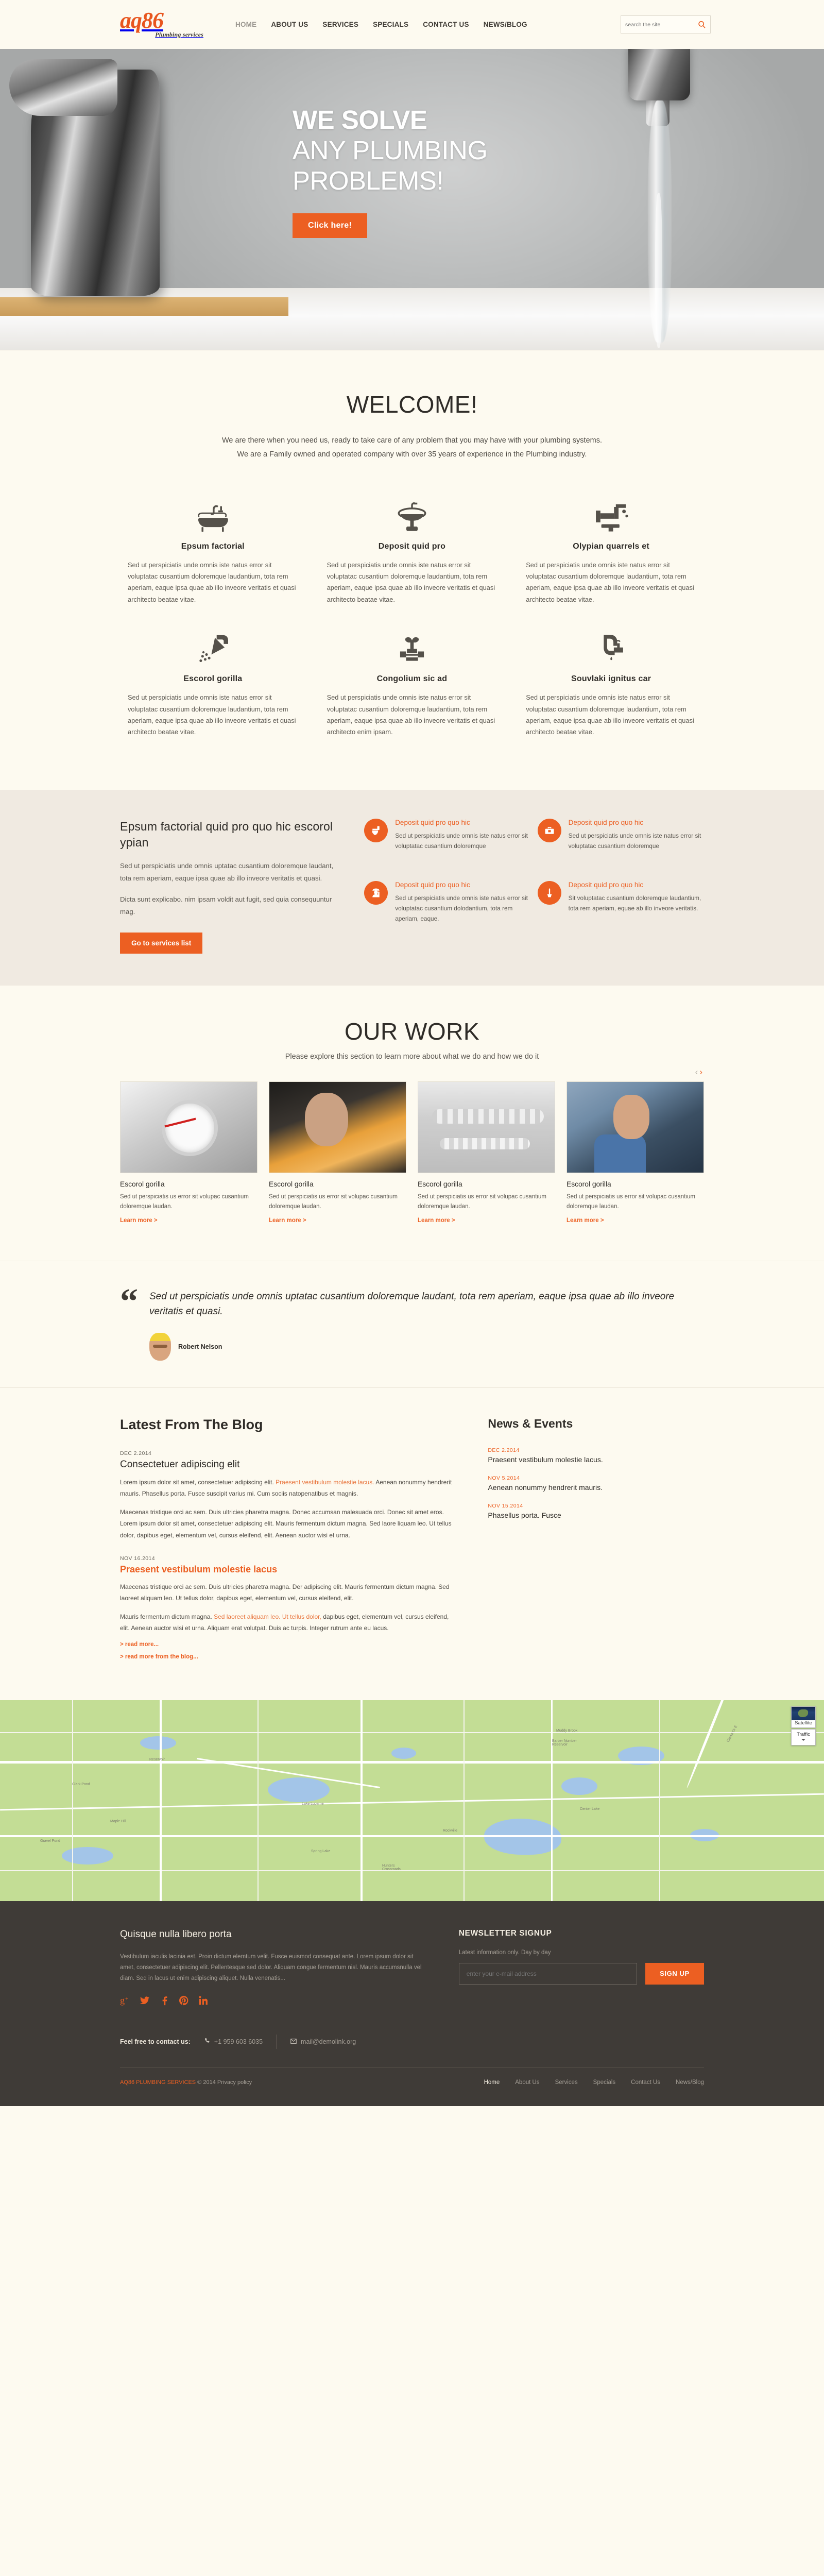 The width and height of the screenshot is (824, 2576). What do you see at coordinates (337, 1127) in the screenshot?
I see `worker-photo` at bounding box center [337, 1127].